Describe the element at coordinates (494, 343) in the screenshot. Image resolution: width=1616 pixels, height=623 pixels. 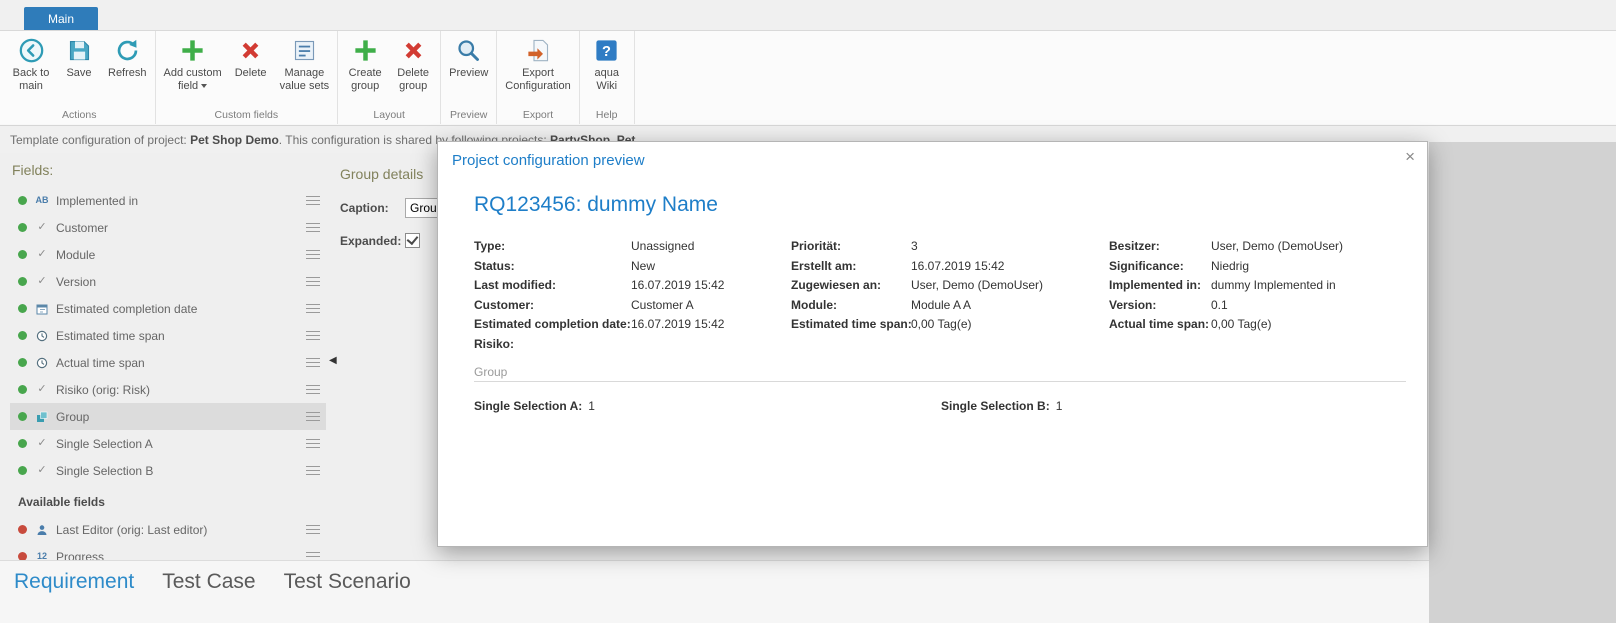
I see `field-label: Risiko:` at that location.